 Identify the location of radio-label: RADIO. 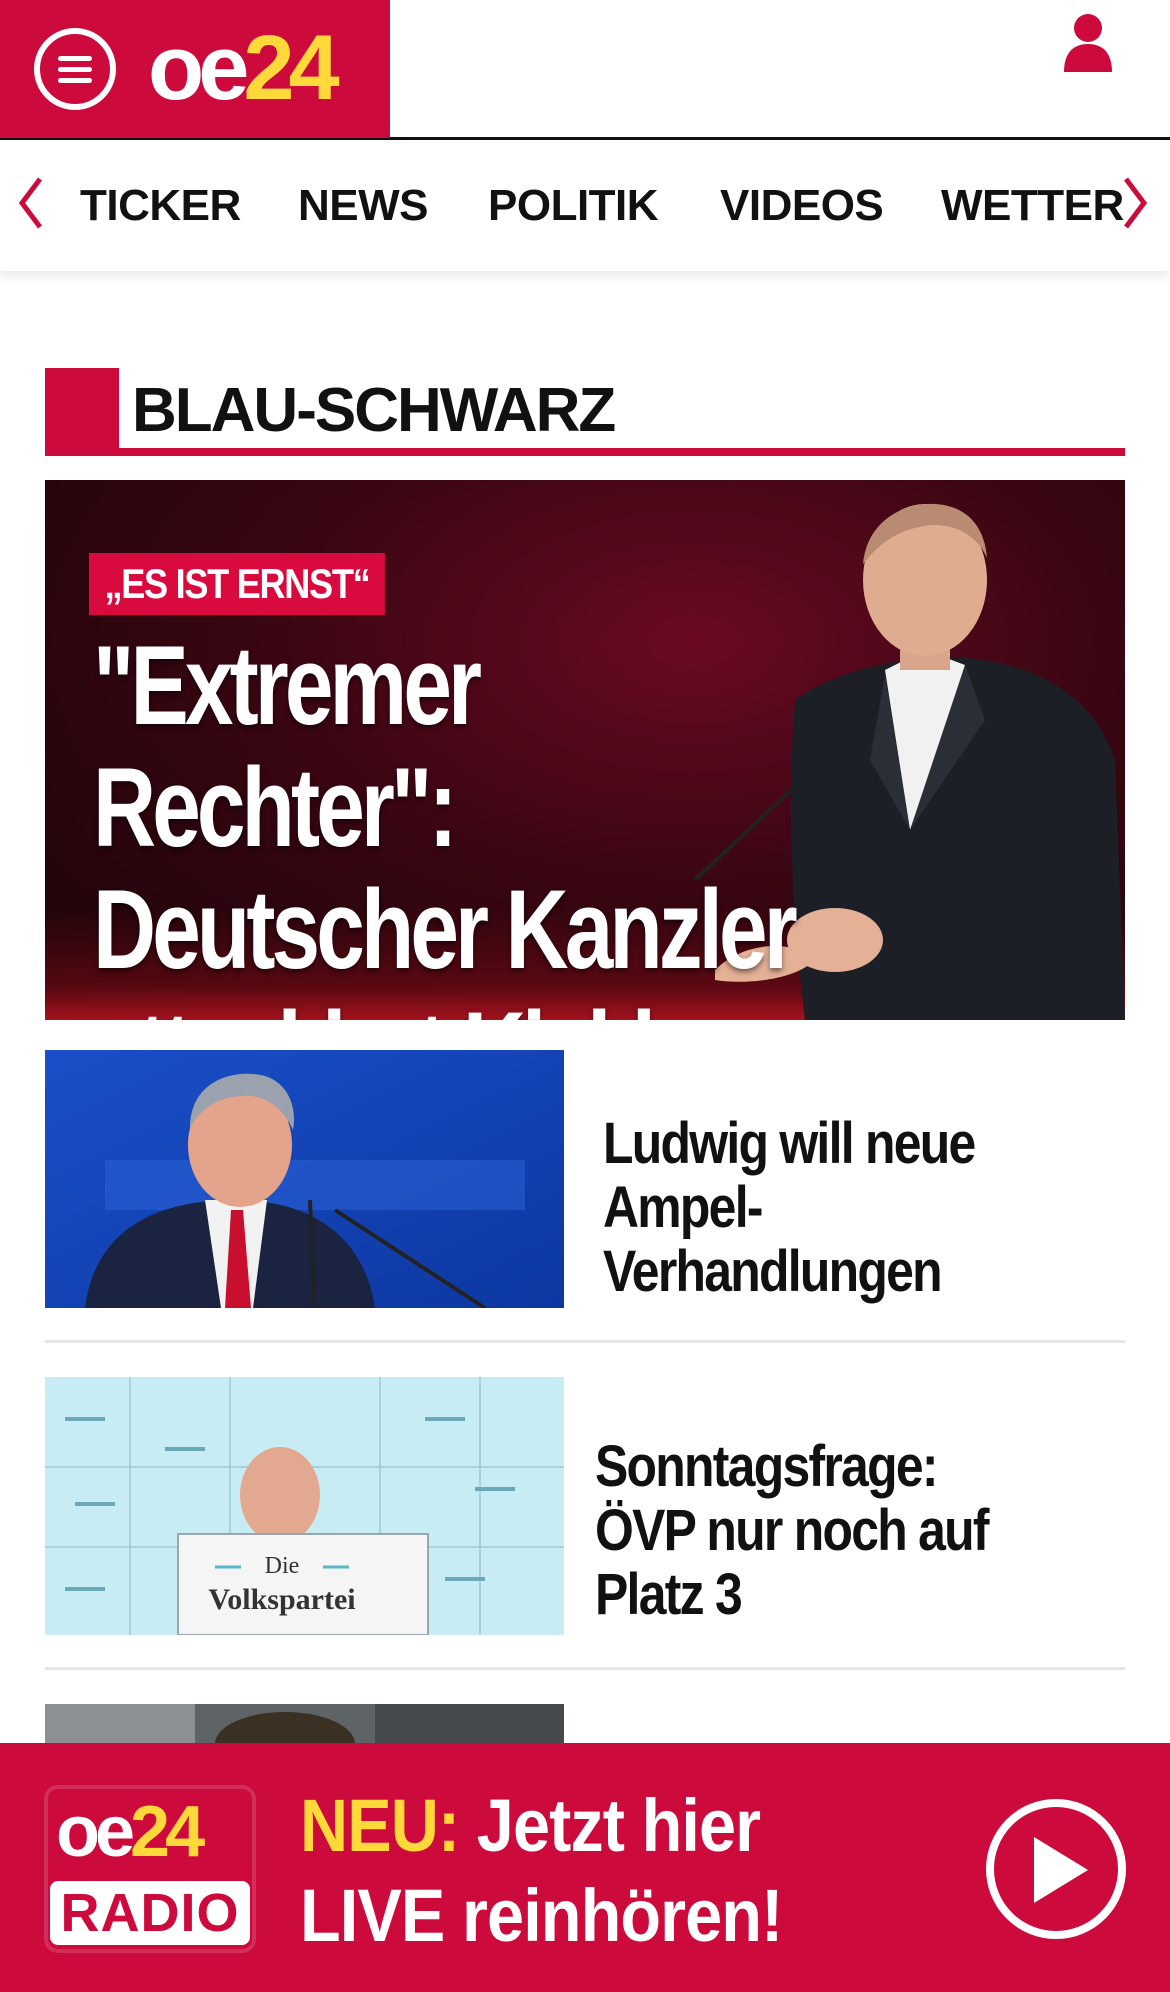
(150, 1913).